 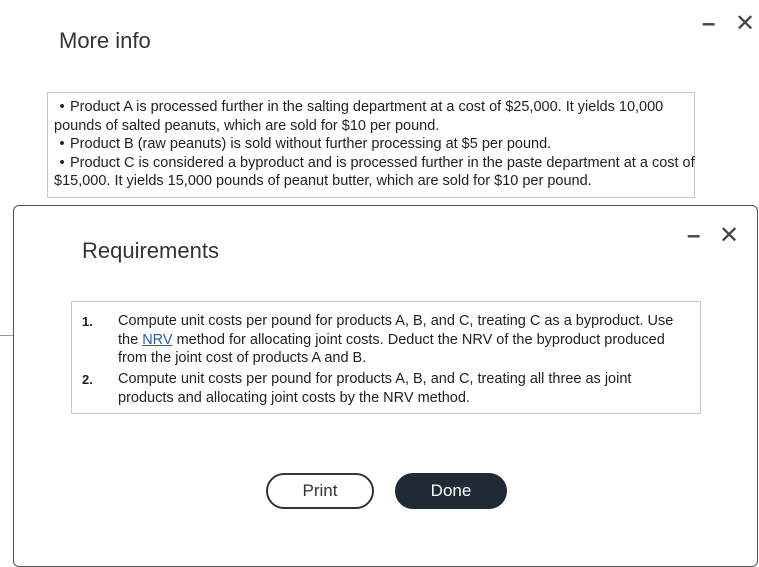 What do you see at coordinates (157, 340) in the screenshot?
I see `nrv-link: NRV` at bounding box center [157, 340].